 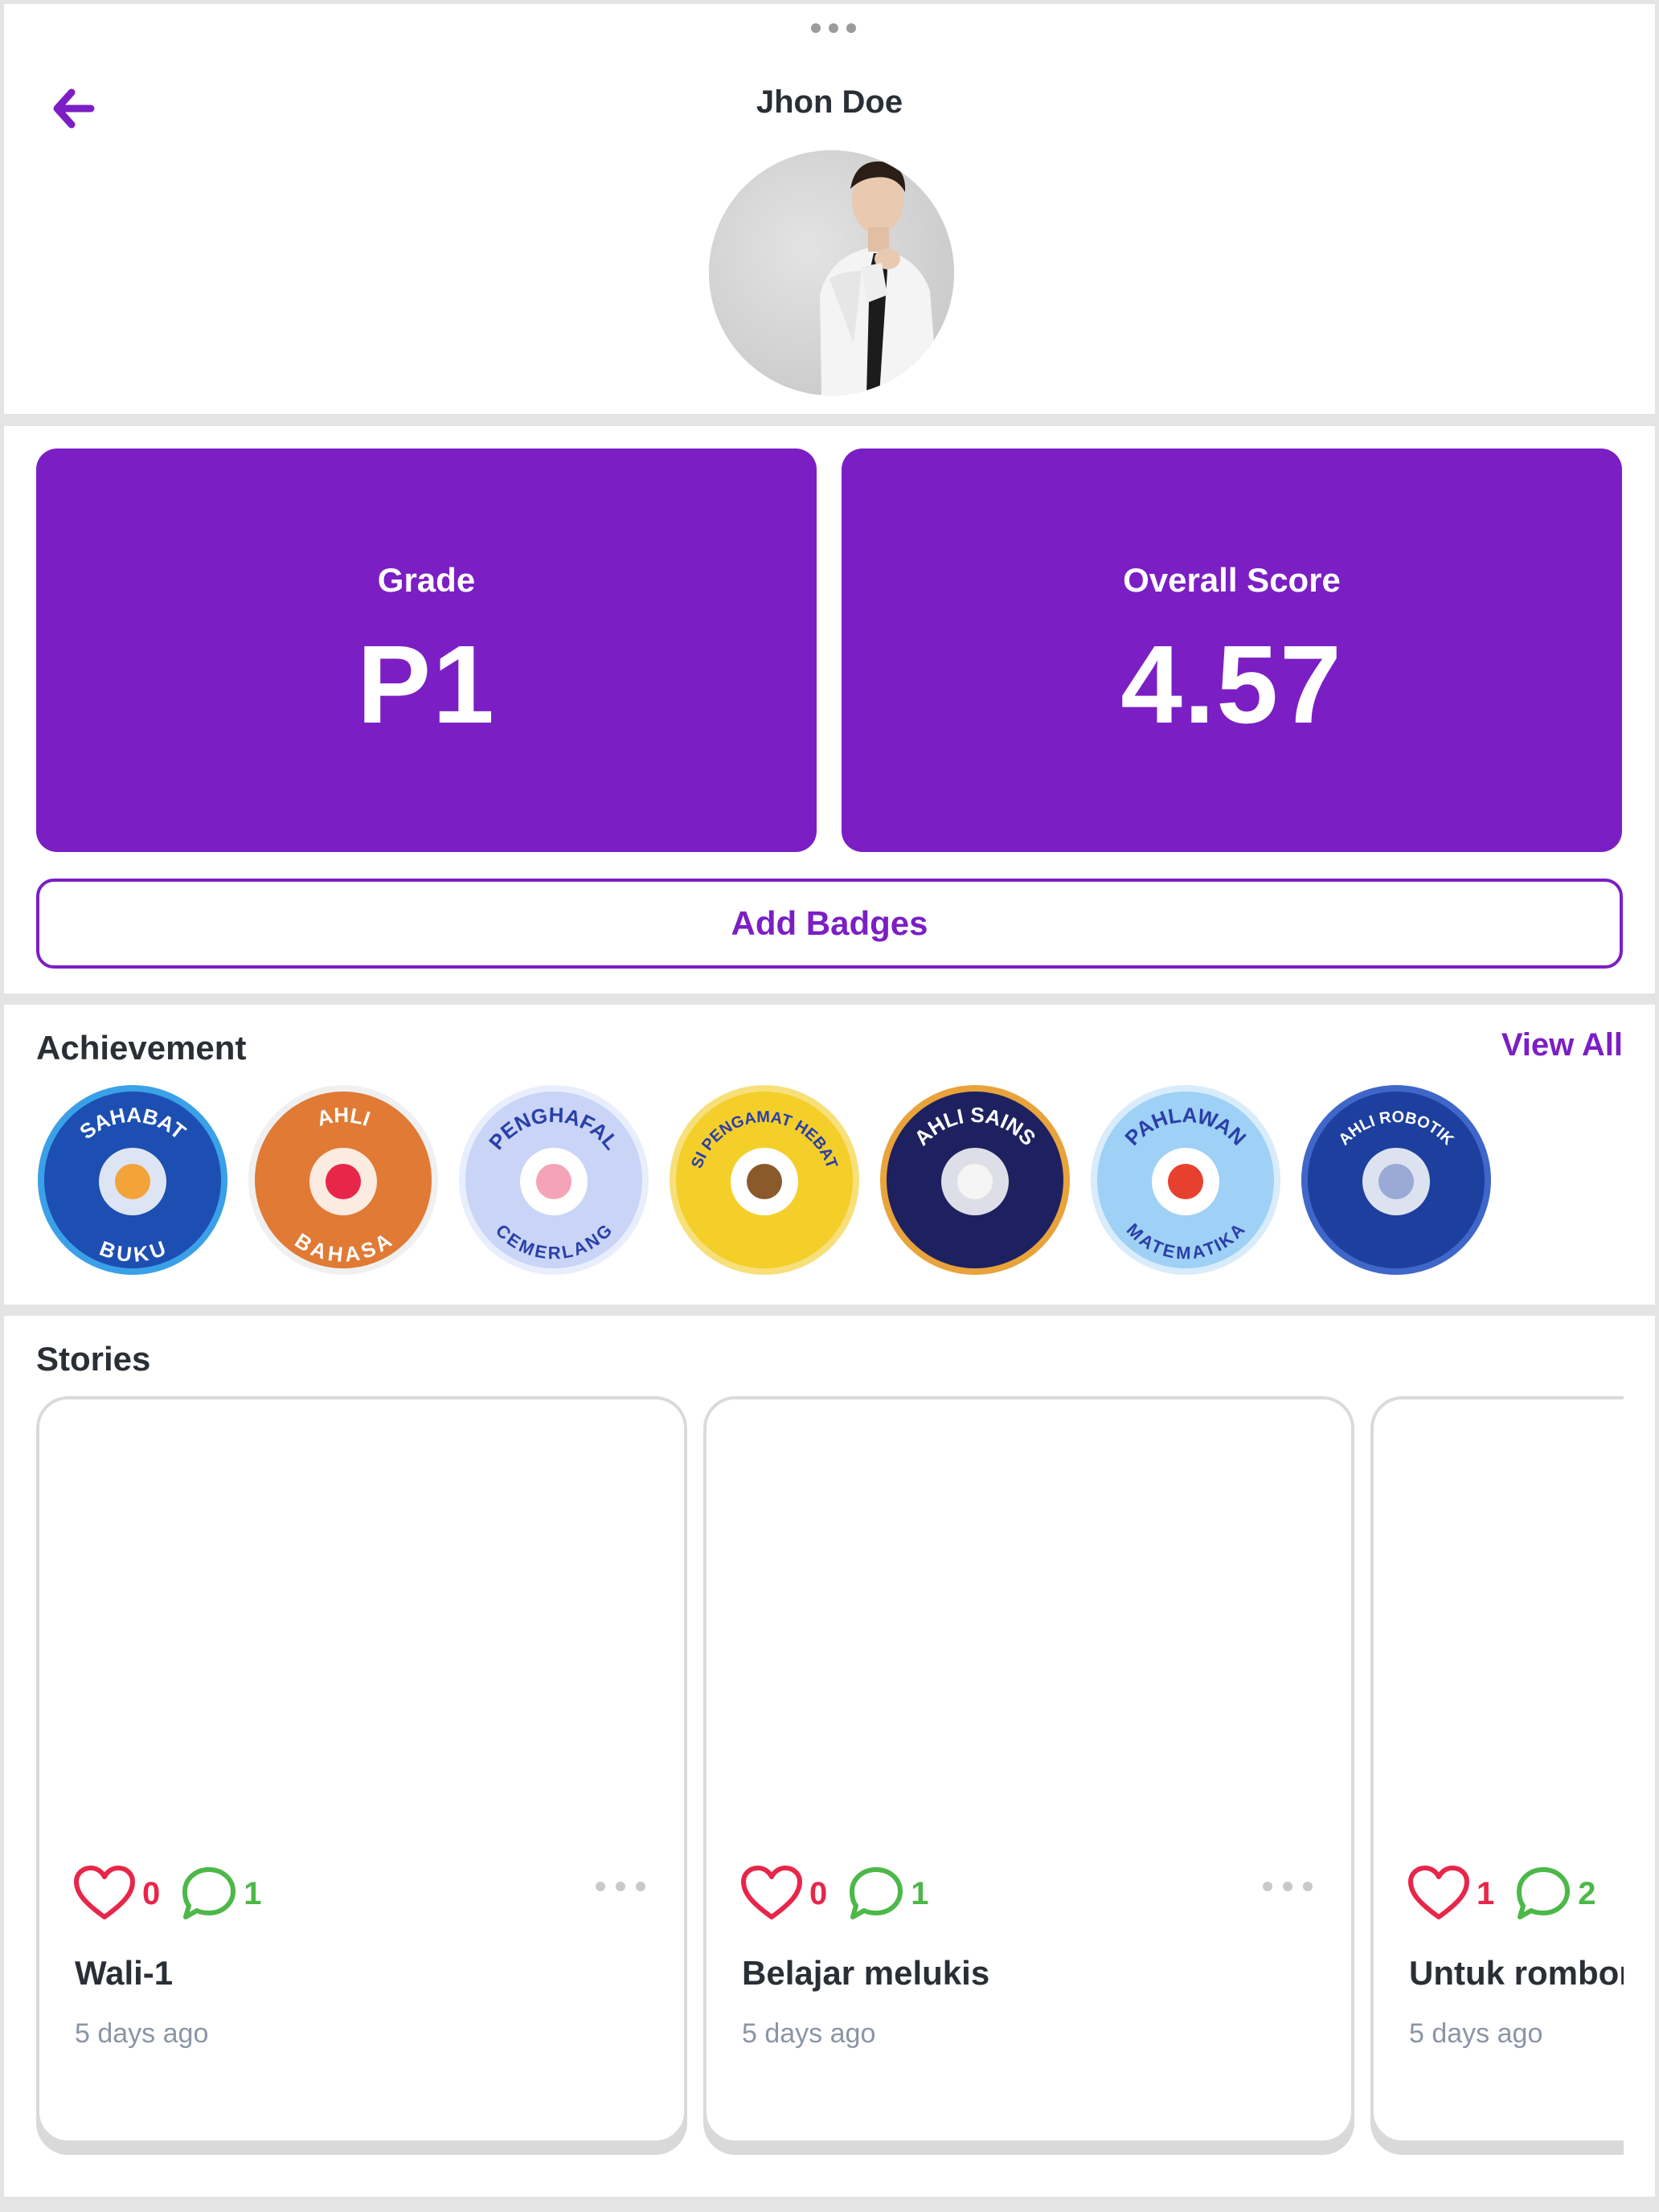 I want to click on story-title: Wali-1, so click(x=124, y=1973).